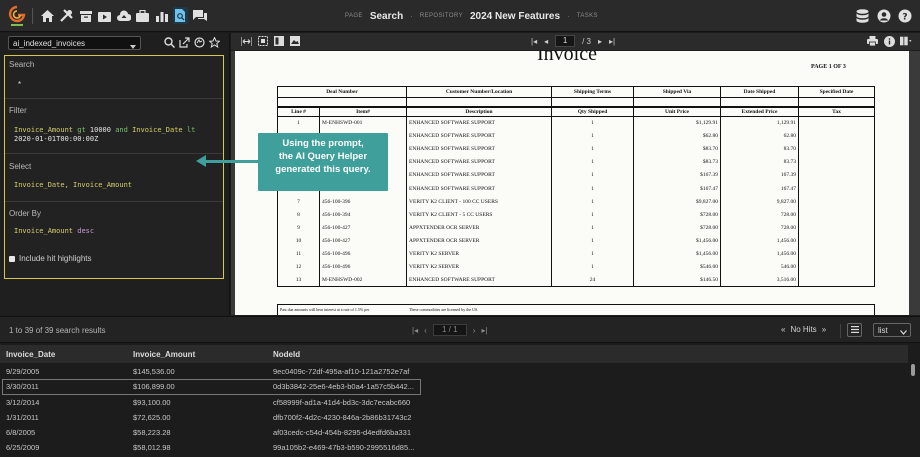 Image resolution: width=920 pixels, height=457 pixels. Describe the element at coordinates (824, 329) in the screenshot. I see `next-hit-icon: »` at that location.